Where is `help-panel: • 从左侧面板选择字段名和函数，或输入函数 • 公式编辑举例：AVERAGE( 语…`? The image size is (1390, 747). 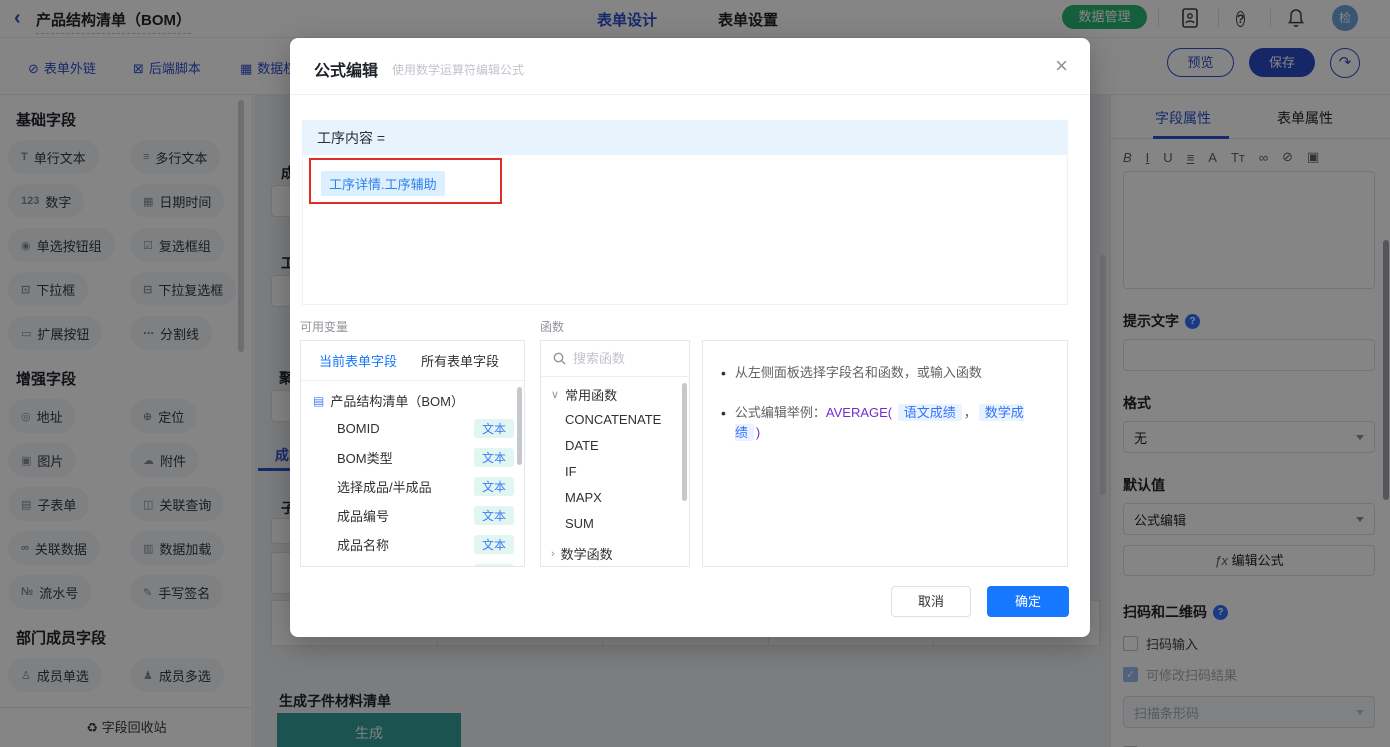 help-panel: • 从左侧面板选择字段名和函数，或输入函数 • 公式编辑举例：AVERAGE( 语… is located at coordinates (885, 453).